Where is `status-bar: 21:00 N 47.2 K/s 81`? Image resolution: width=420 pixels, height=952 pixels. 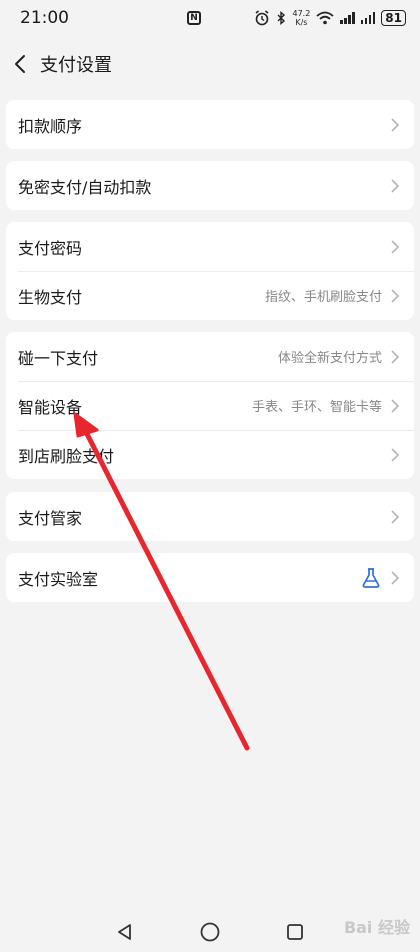 status-bar: 21:00 N 47.2 K/s 81 is located at coordinates (210, 18).